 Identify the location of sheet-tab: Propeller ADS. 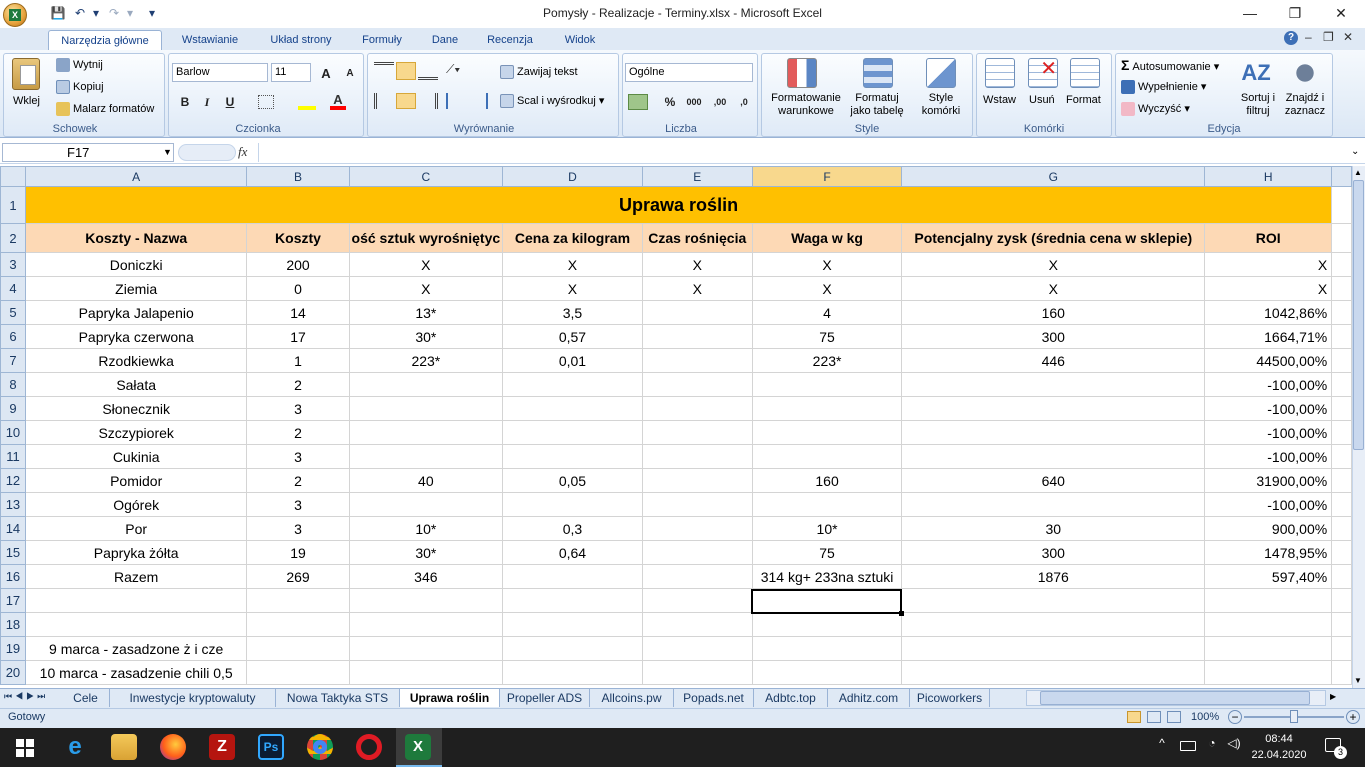
(545, 698).